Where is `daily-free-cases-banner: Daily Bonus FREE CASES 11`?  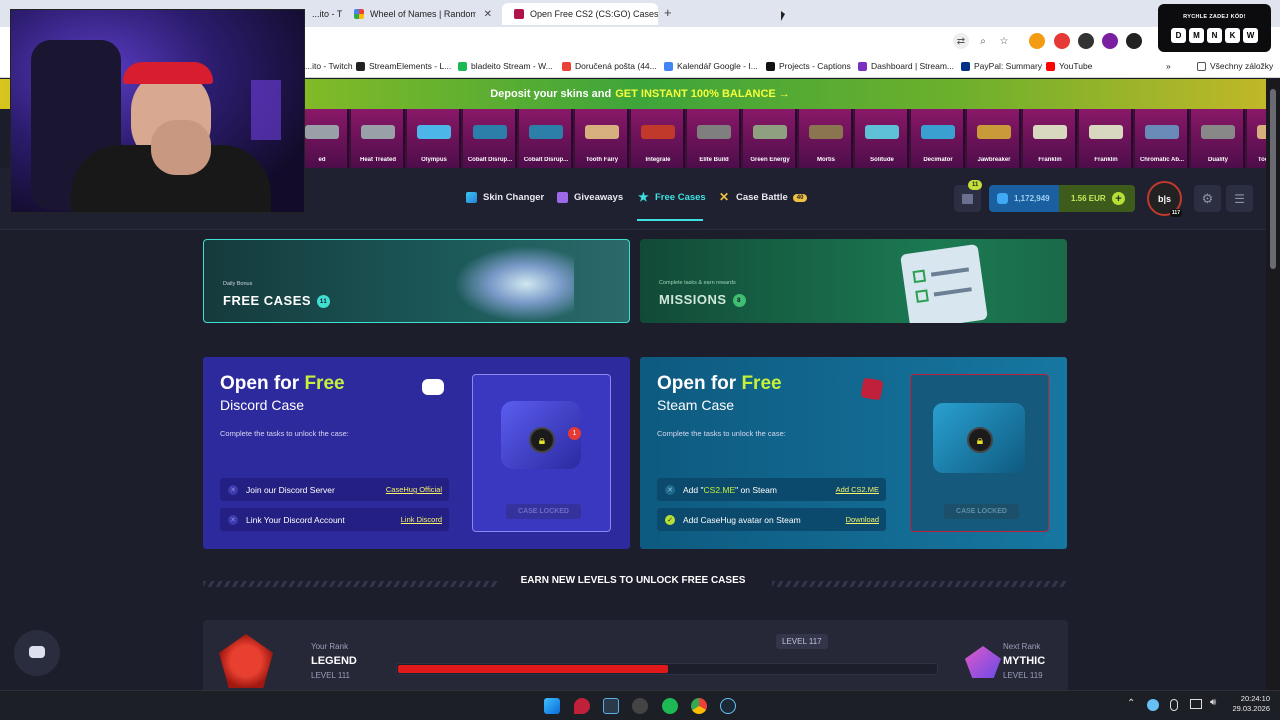 daily-free-cases-banner: Daily Bonus FREE CASES 11 is located at coordinates (416, 281).